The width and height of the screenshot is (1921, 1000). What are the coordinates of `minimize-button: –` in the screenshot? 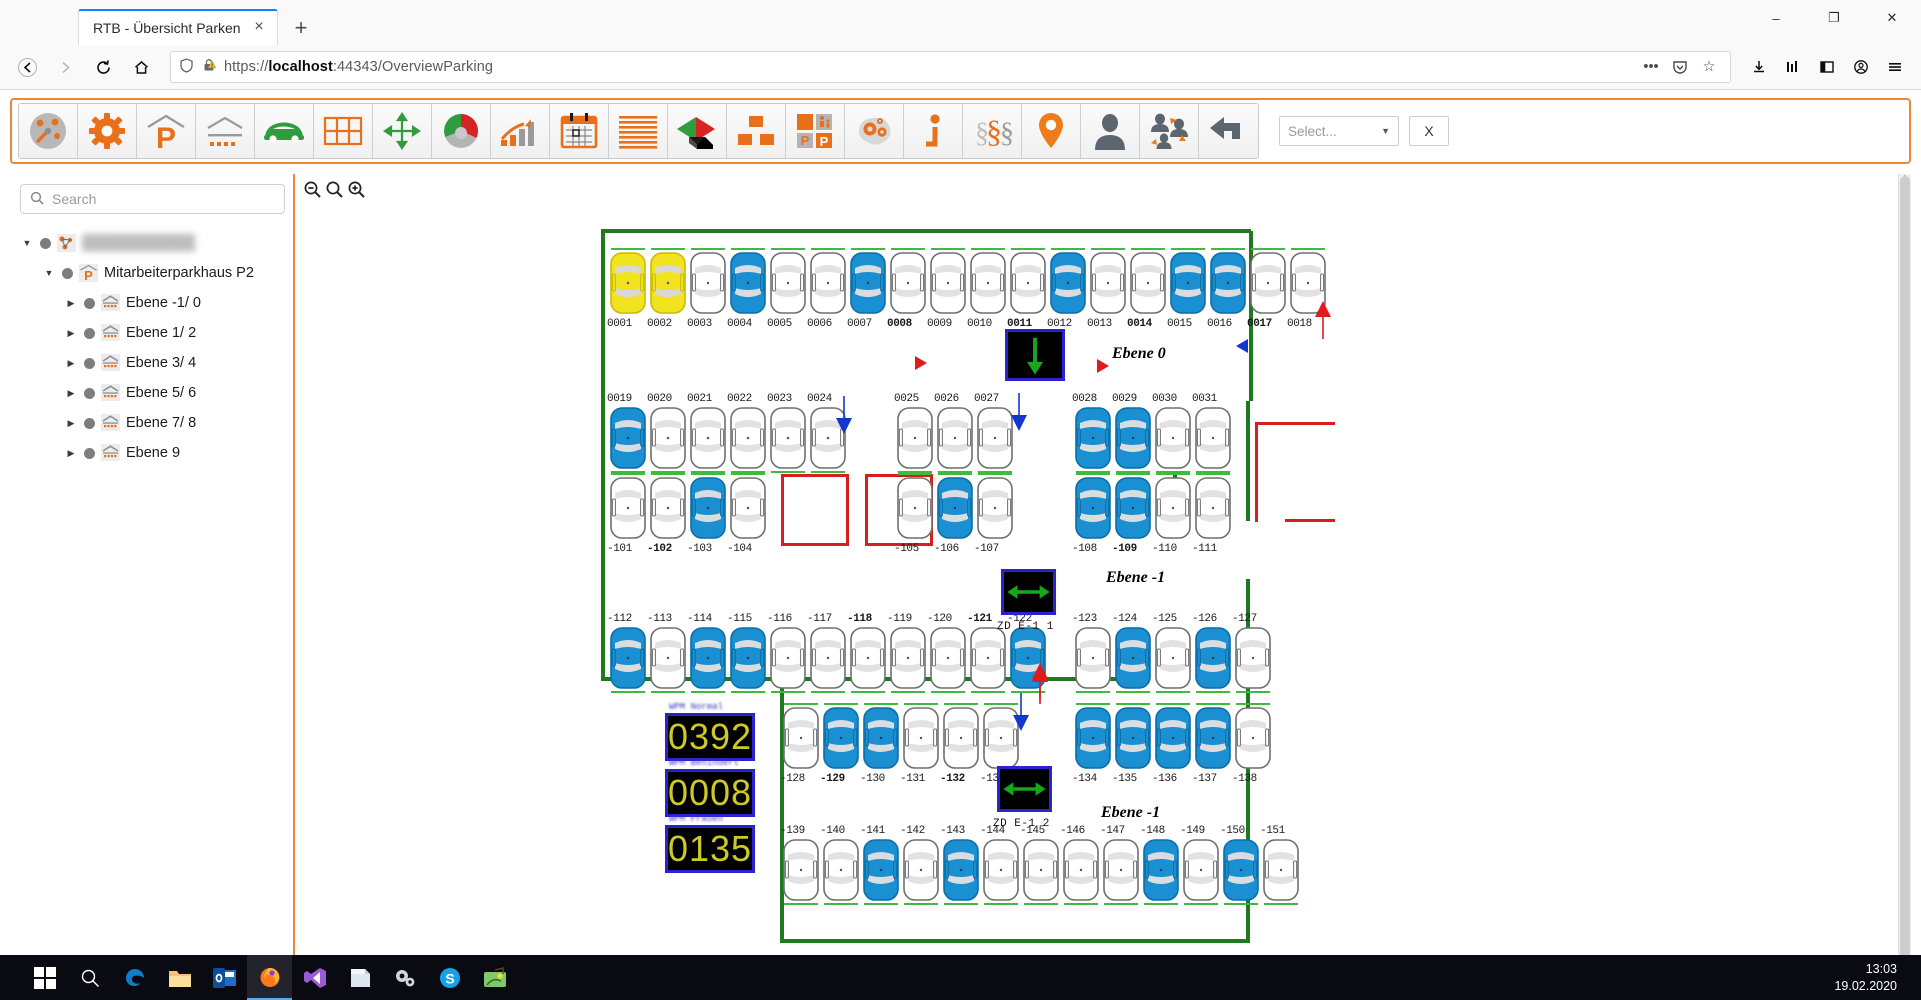 It's located at (1776, 18).